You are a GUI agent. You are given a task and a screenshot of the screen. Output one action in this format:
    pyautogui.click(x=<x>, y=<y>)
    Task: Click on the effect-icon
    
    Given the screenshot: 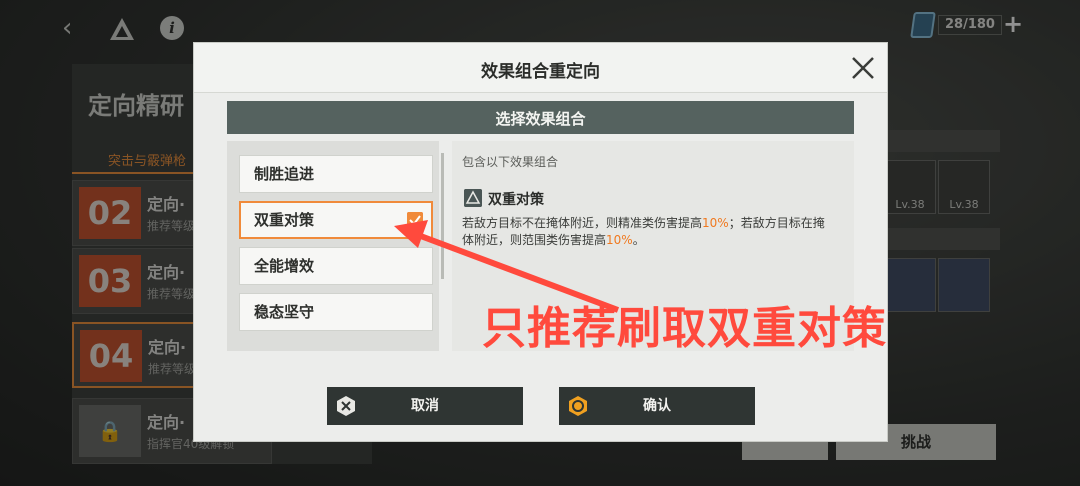 What is the action you would take?
    pyautogui.click(x=473, y=198)
    